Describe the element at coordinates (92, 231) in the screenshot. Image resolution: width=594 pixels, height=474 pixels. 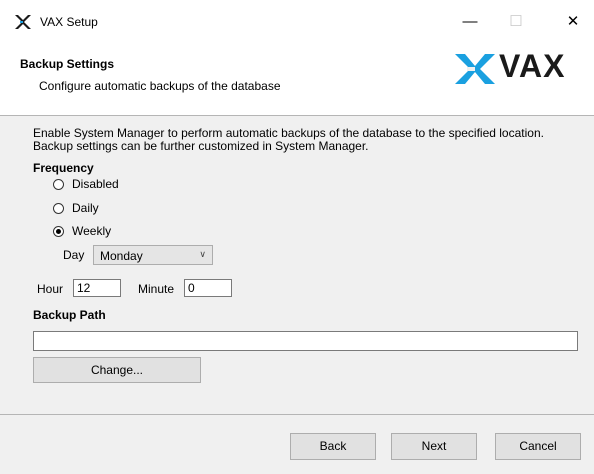
I see `radio-label-weekly: Weekly` at that location.